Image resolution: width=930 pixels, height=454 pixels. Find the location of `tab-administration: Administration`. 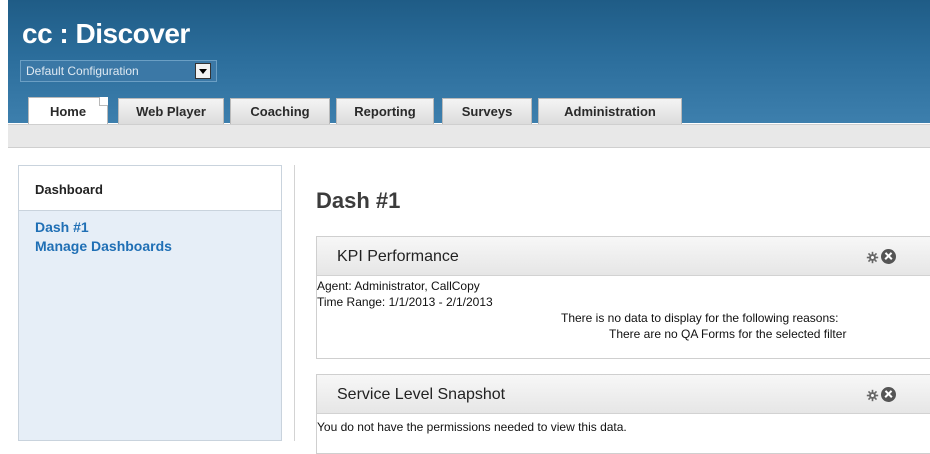

tab-administration: Administration is located at coordinates (610, 111).